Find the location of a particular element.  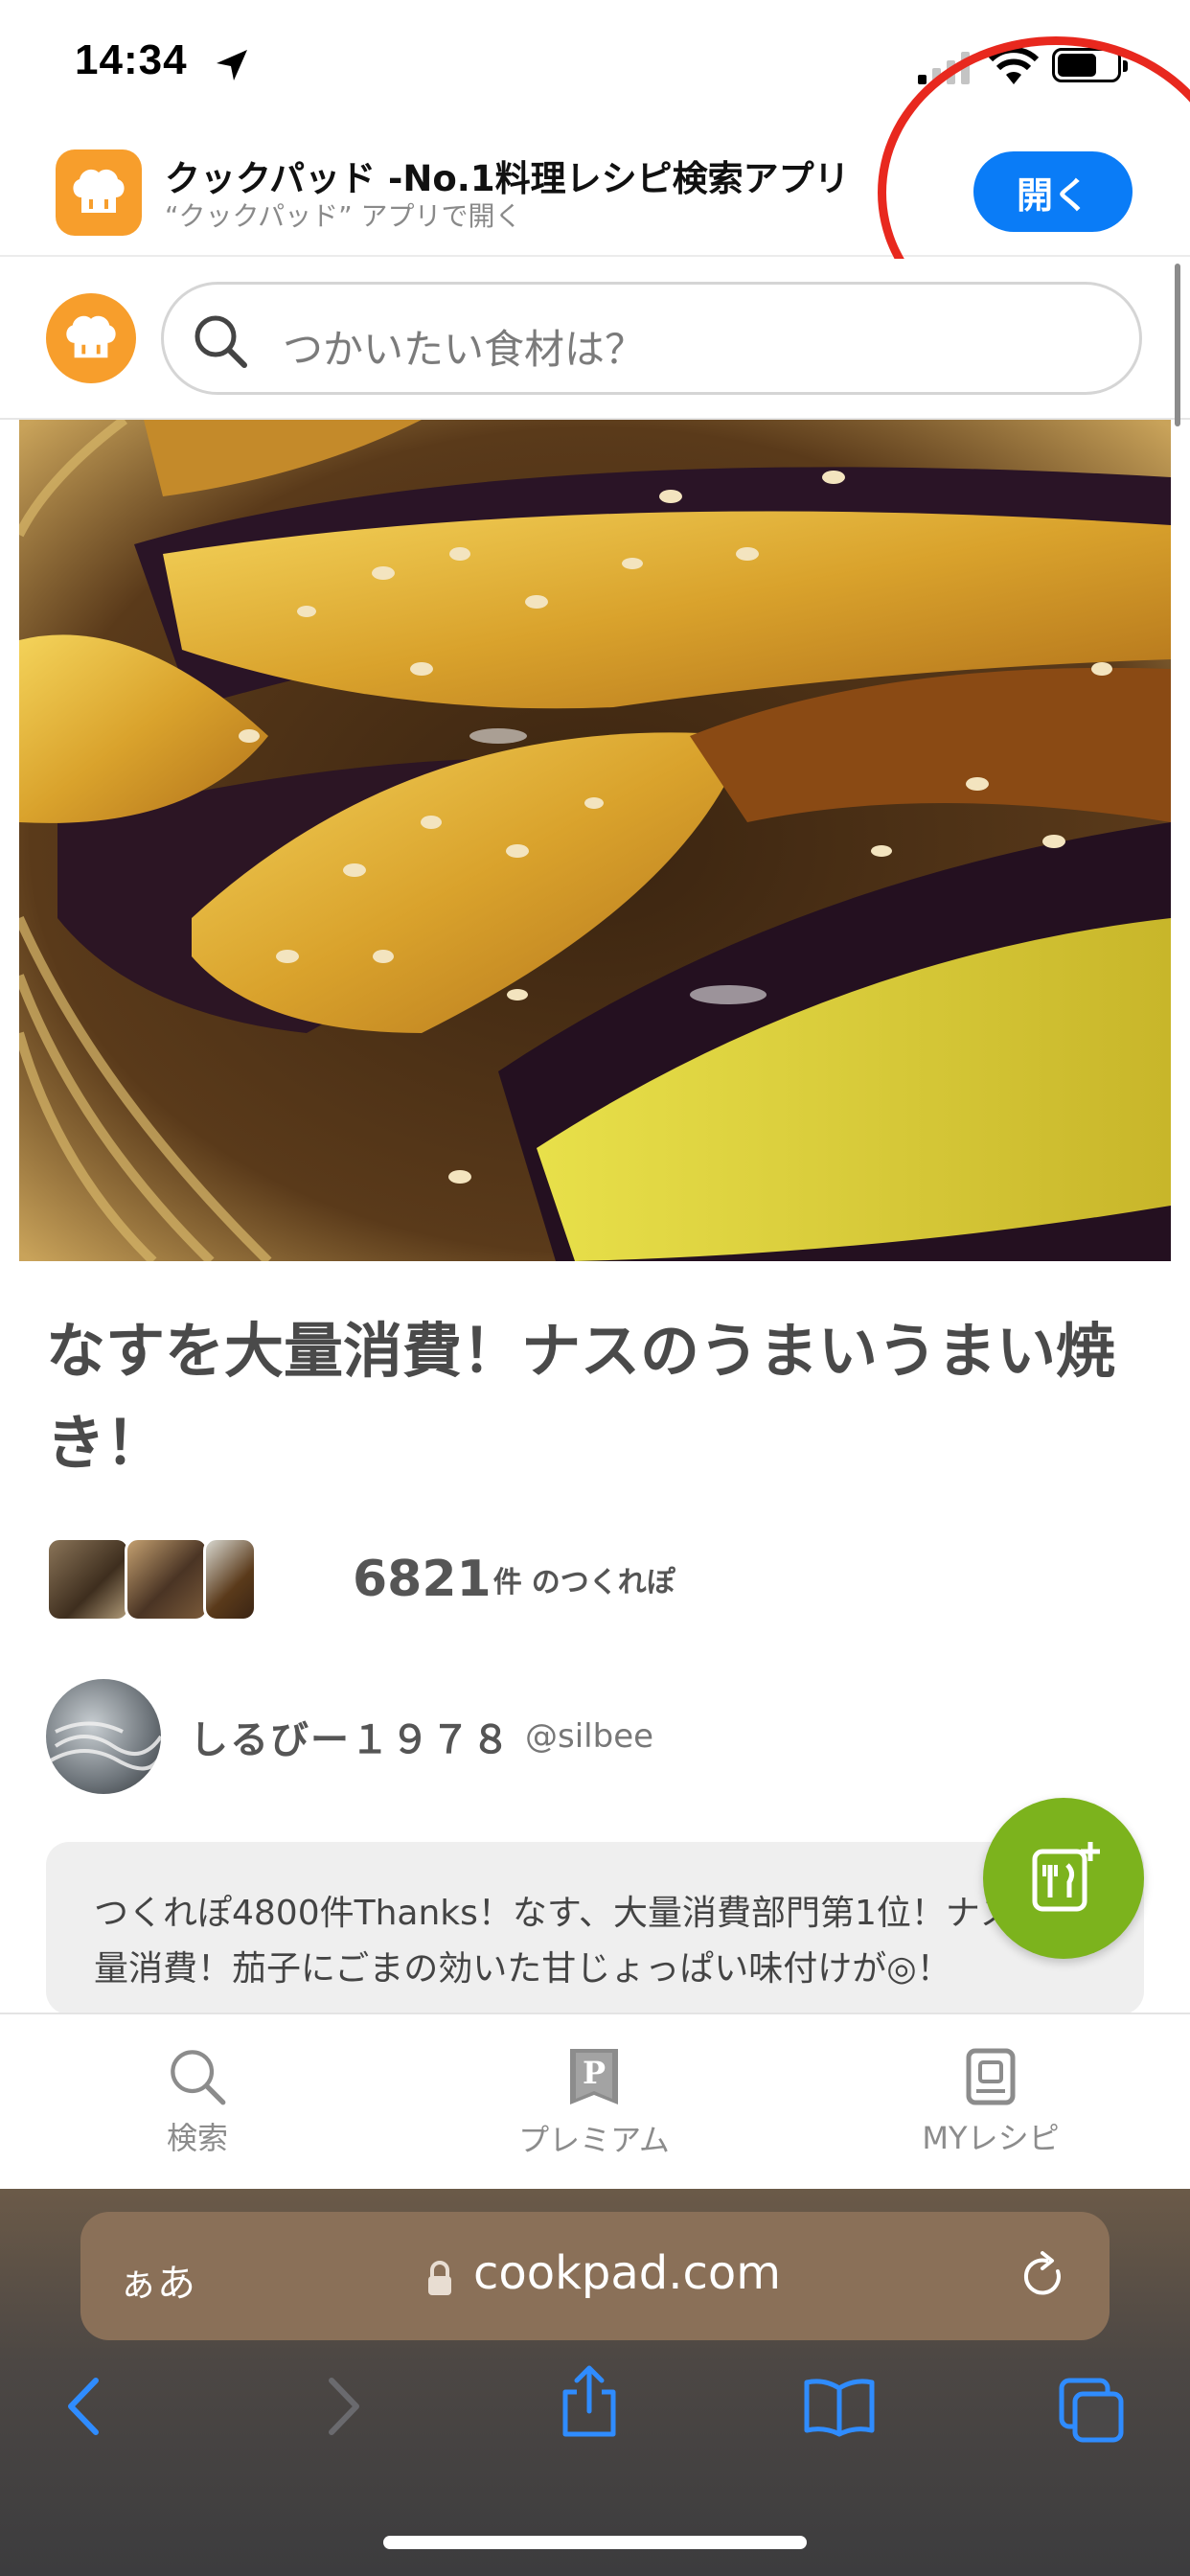

add-recipe-icon is located at coordinates (1066, 1877).